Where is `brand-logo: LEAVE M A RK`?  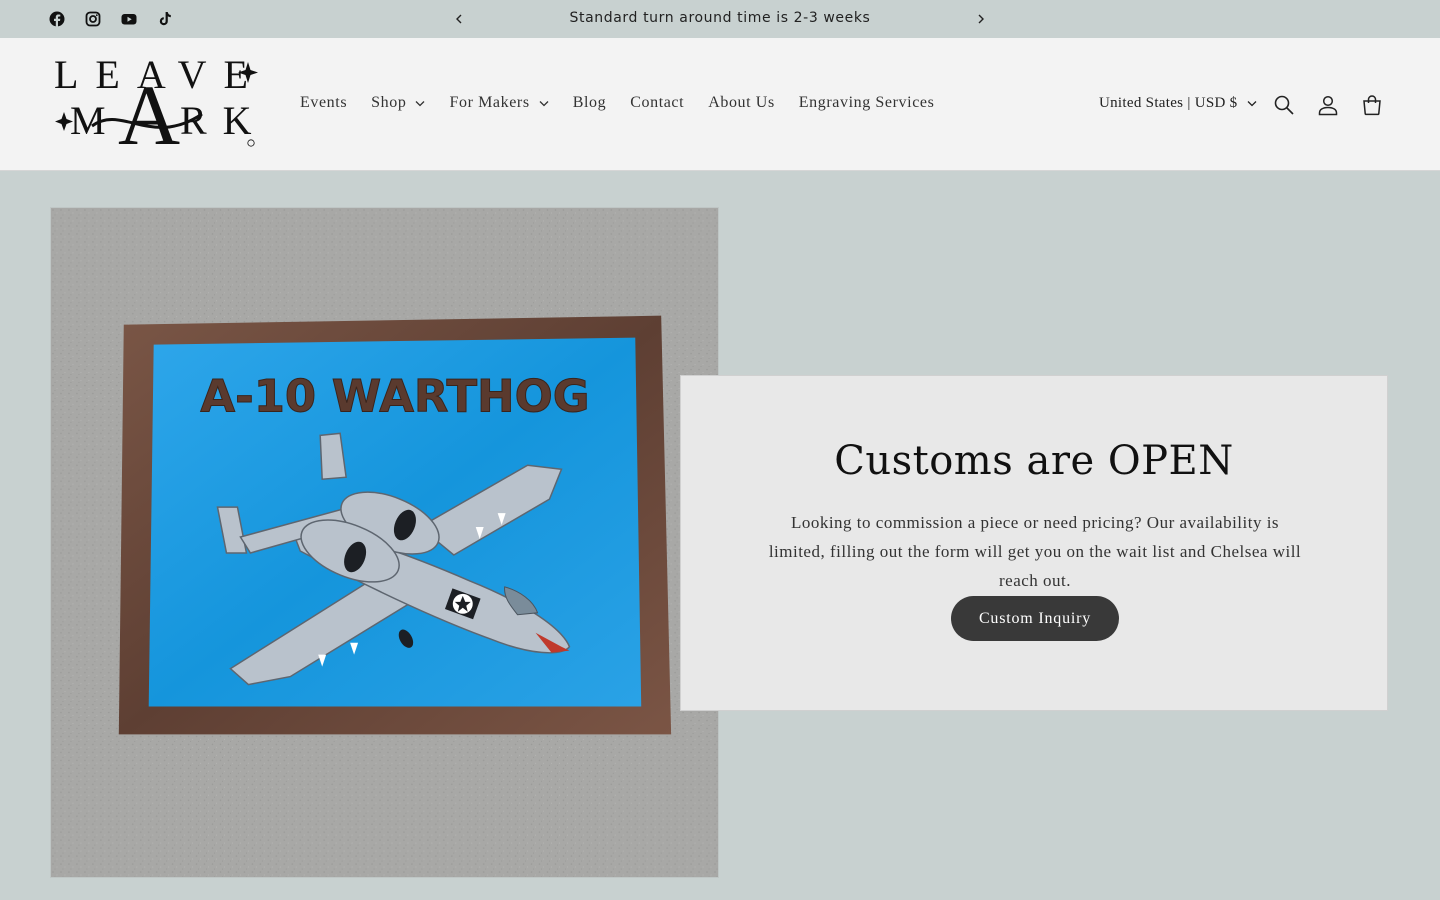
brand-logo: LEAVE M A RK is located at coordinates (157, 107).